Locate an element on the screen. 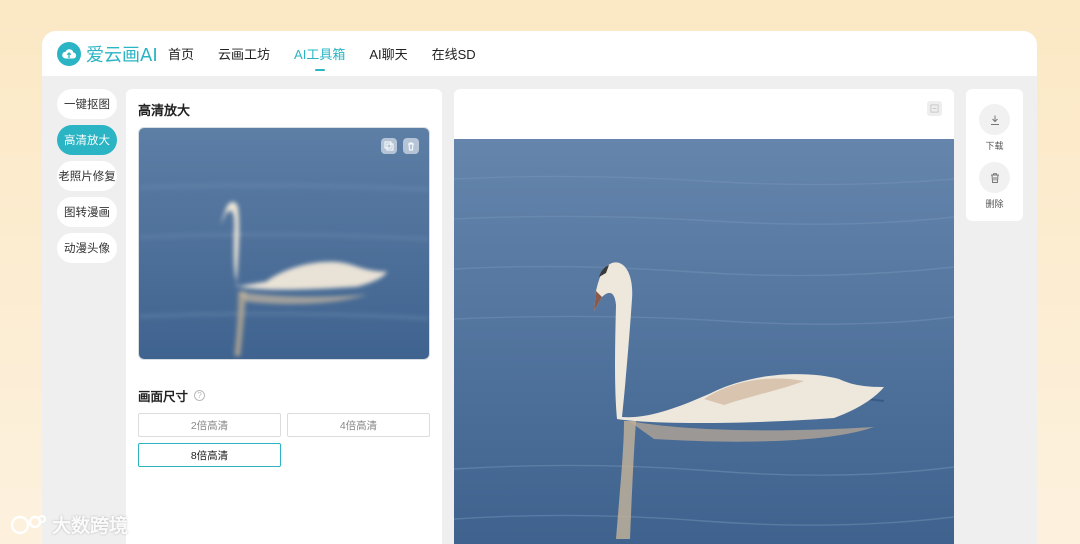 Image resolution: width=1080 pixels, height=544 pixels. tool-upscale: 高清放大 is located at coordinates (87, 140).